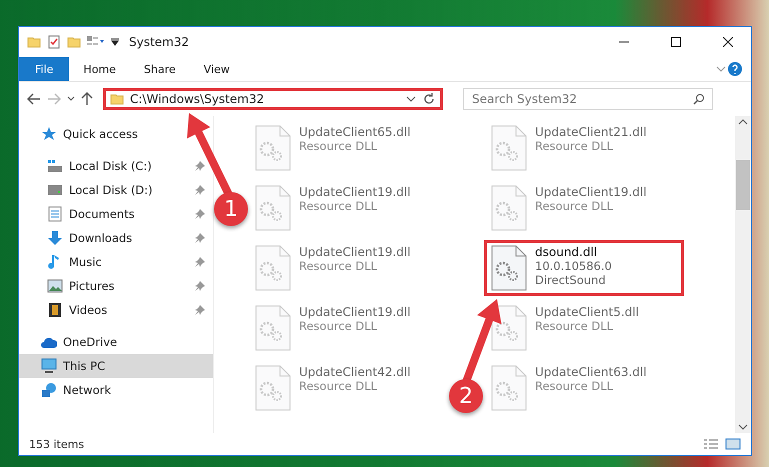  I want to click on picture-icon, so click(55, 286).